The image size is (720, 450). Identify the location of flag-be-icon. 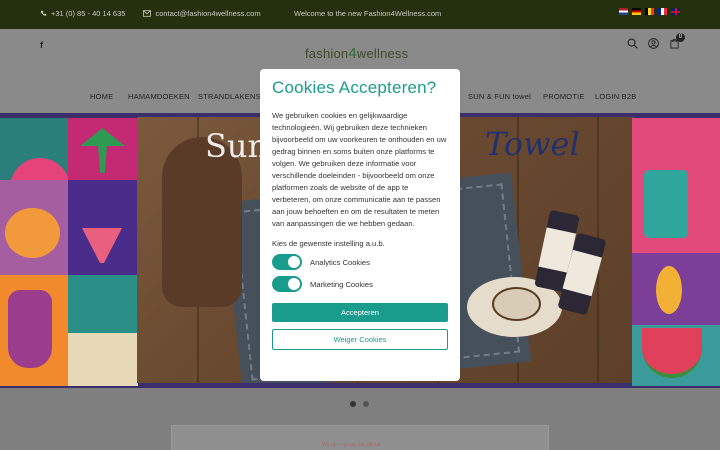
(649, 11).